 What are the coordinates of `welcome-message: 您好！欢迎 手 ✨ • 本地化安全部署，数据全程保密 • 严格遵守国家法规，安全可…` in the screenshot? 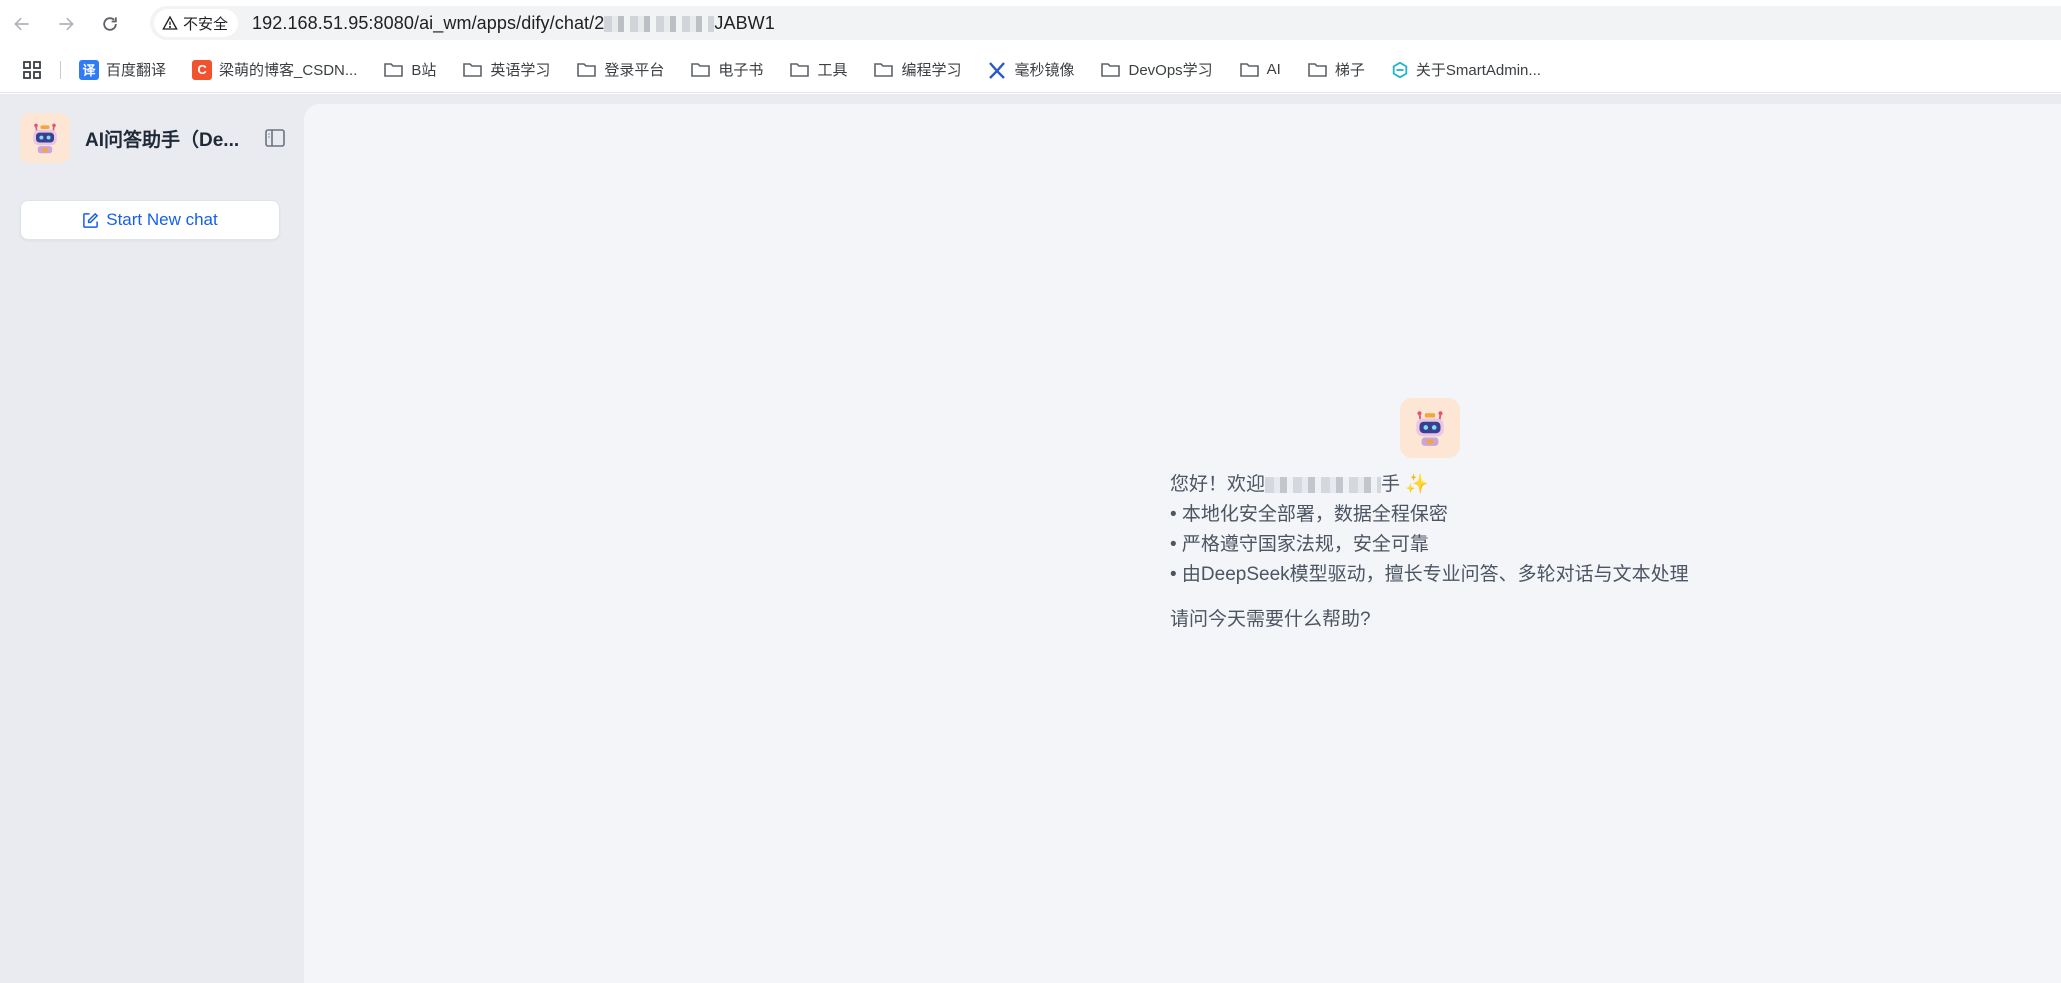 It's located at (1429, 552).